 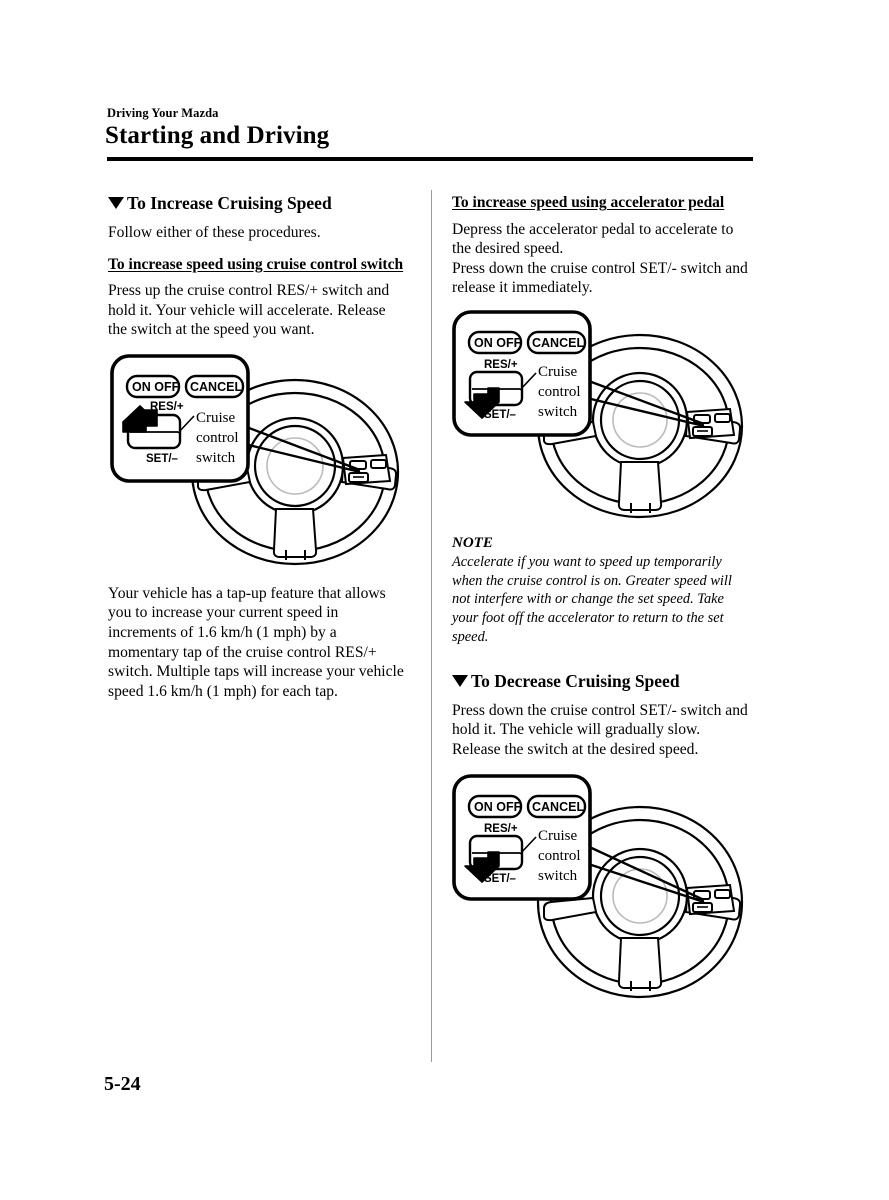 What do you see at coordinates (214, 232) in the screenshot?
I see `intro-paragraph: Follow either of these procedures.` at bounding box center [214, 232].